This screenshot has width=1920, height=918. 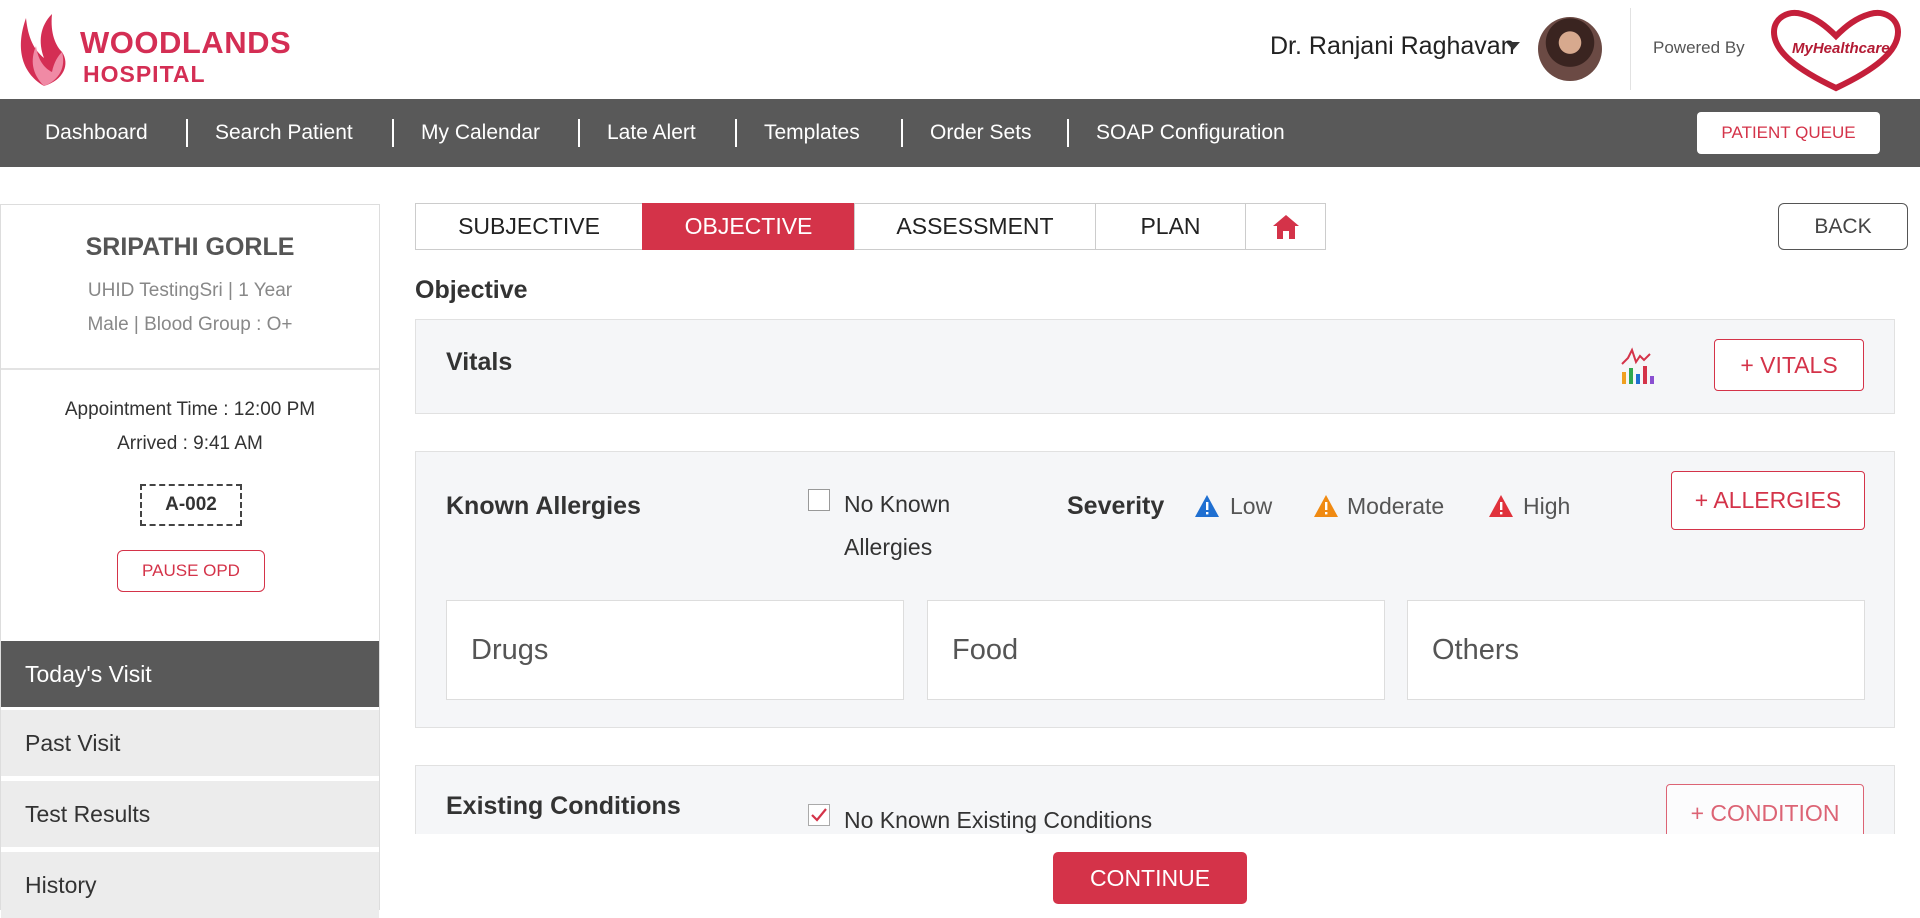 I want to click on avatar, so click(x=1570, y=49).